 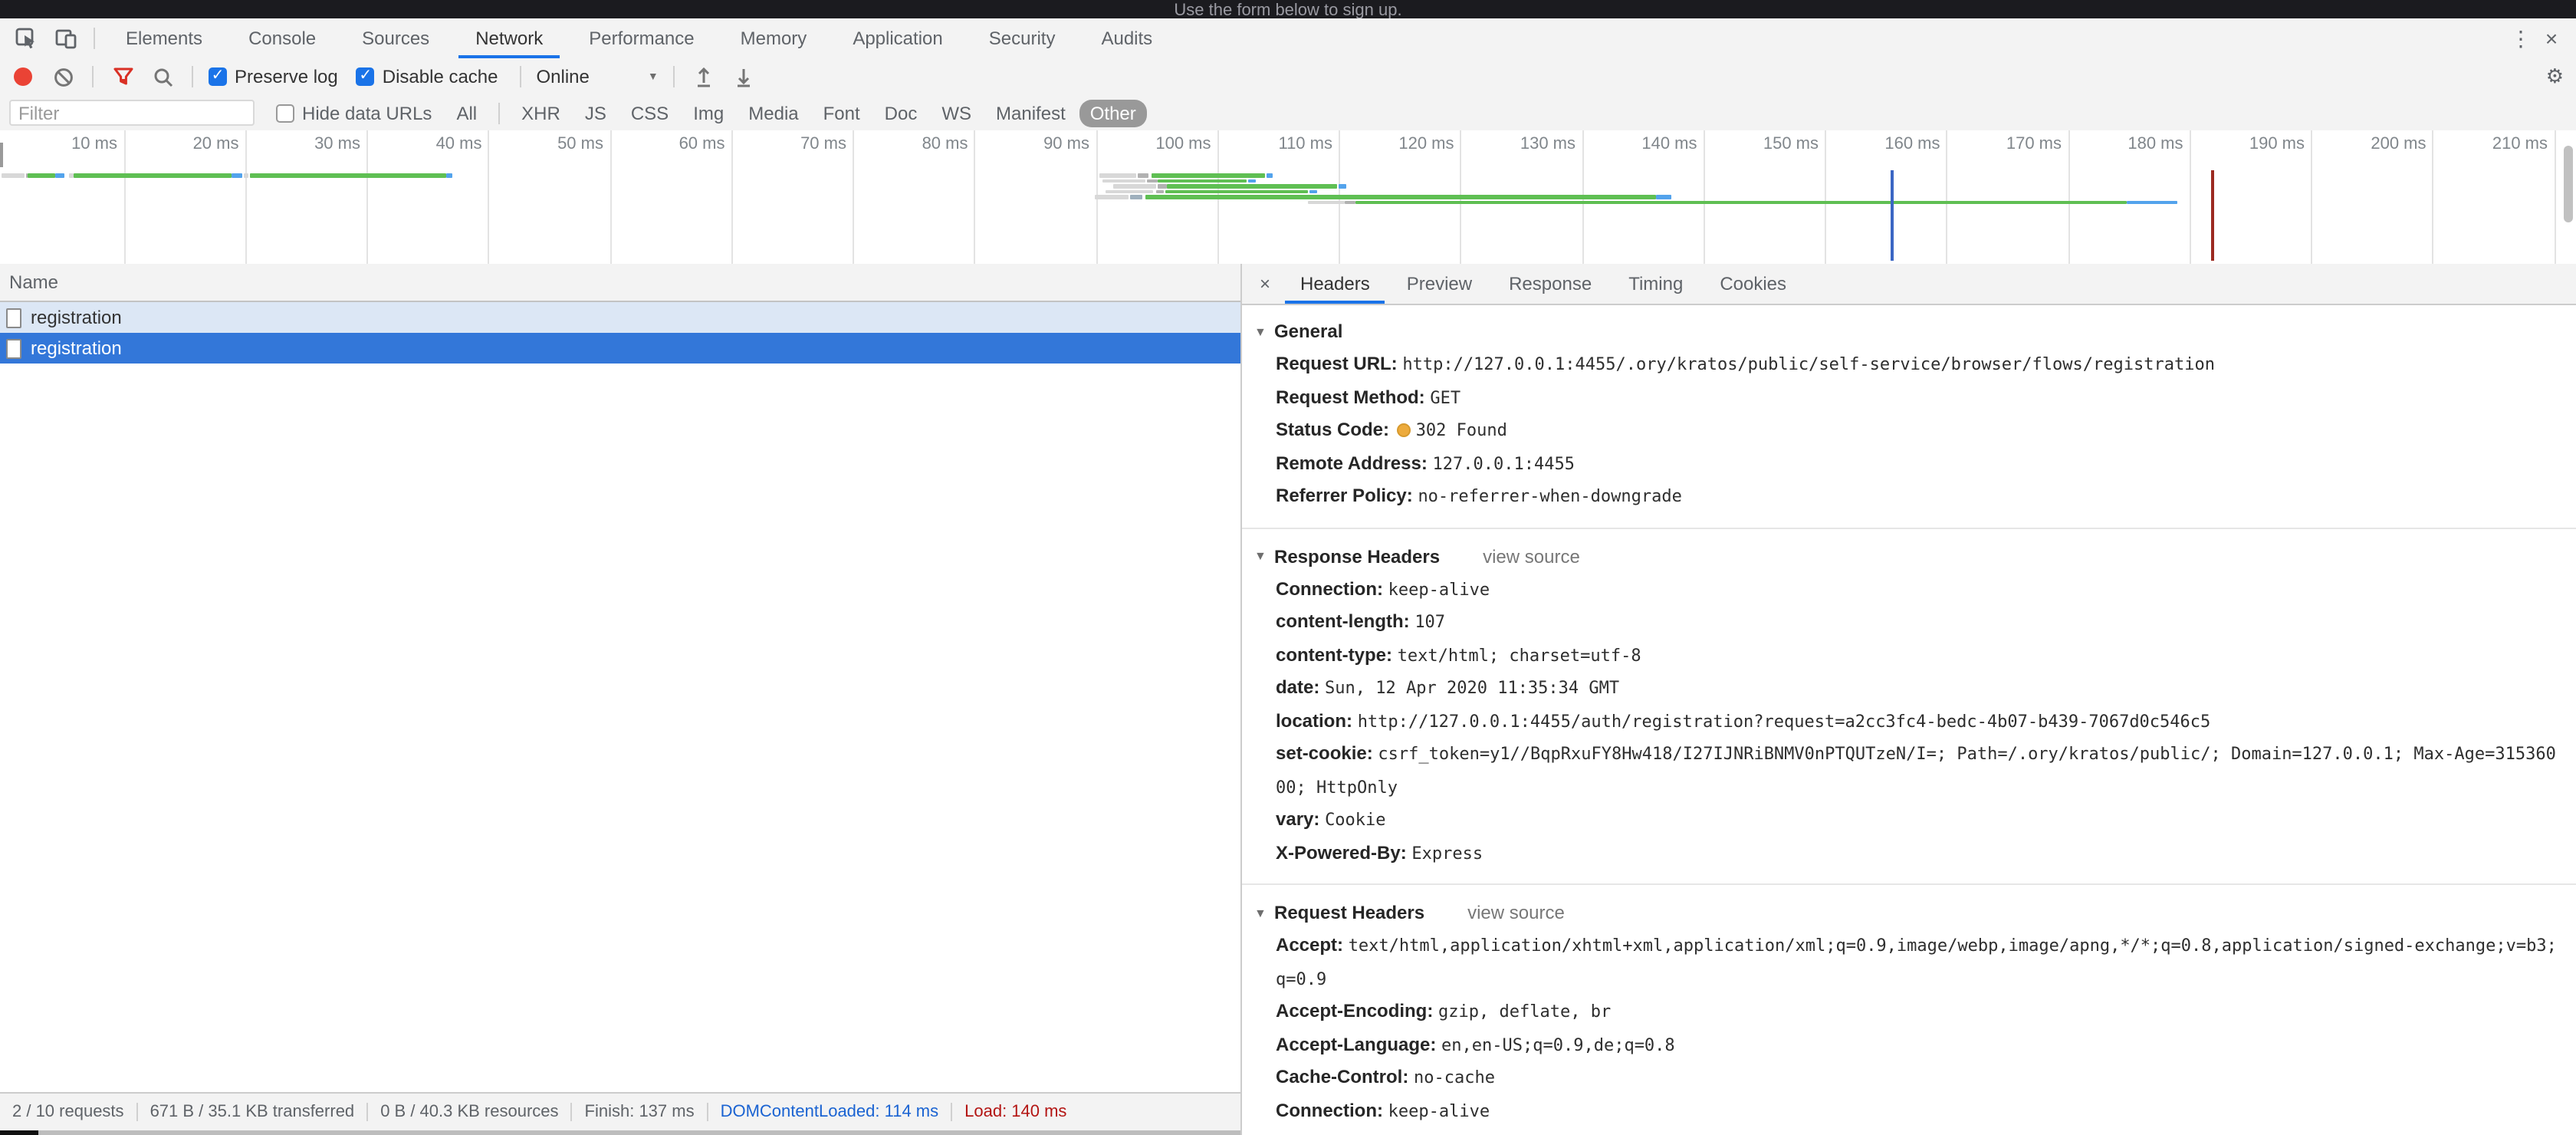 I want to click on details-tab-preview: Preview, so click(x=1439, y=284).